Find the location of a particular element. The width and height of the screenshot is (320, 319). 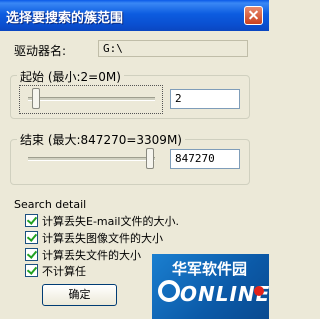

file-size-label: 计算丢失文件的大小 is located at coordinates (91, 255).